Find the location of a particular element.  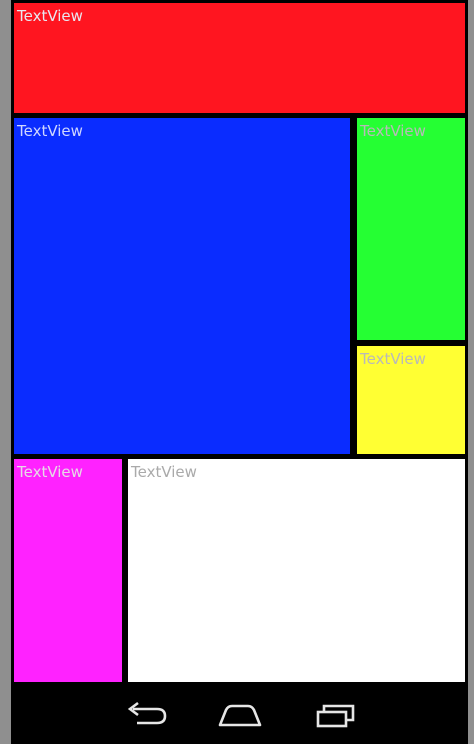

navigation-bar is located at coordinates (239, 714).